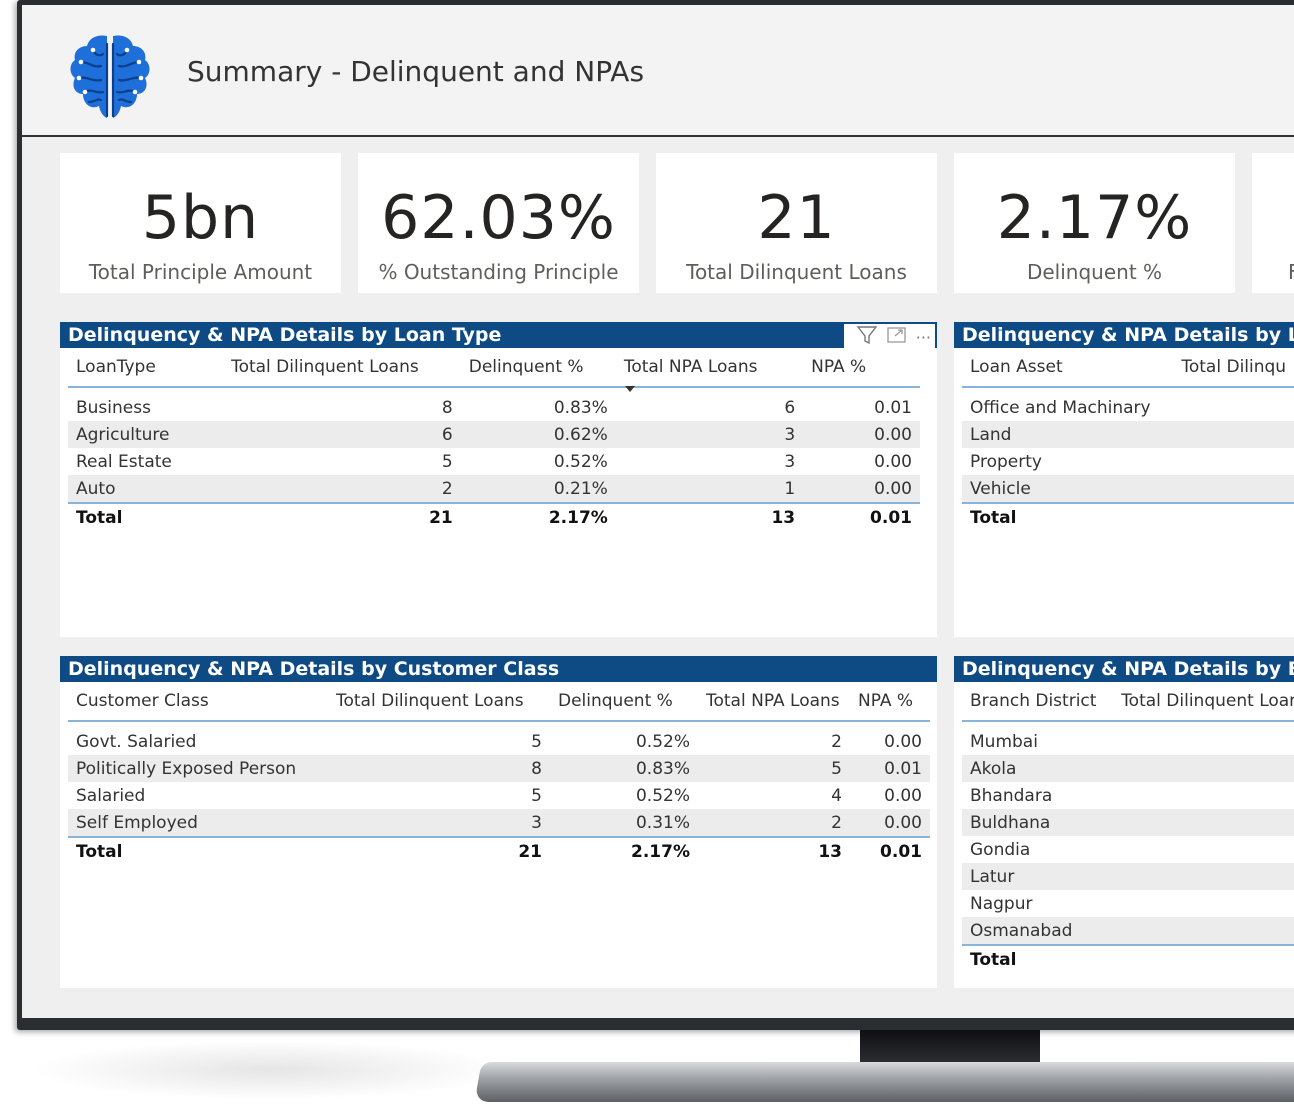 This screenshot has width=1294, height=1107. What do you see at coordinates (498, 223) in the screenshot?
I see `kpi-card-outstanding-principle: 62.03% % Outstanding Principle` at bounding box center [498, 223].